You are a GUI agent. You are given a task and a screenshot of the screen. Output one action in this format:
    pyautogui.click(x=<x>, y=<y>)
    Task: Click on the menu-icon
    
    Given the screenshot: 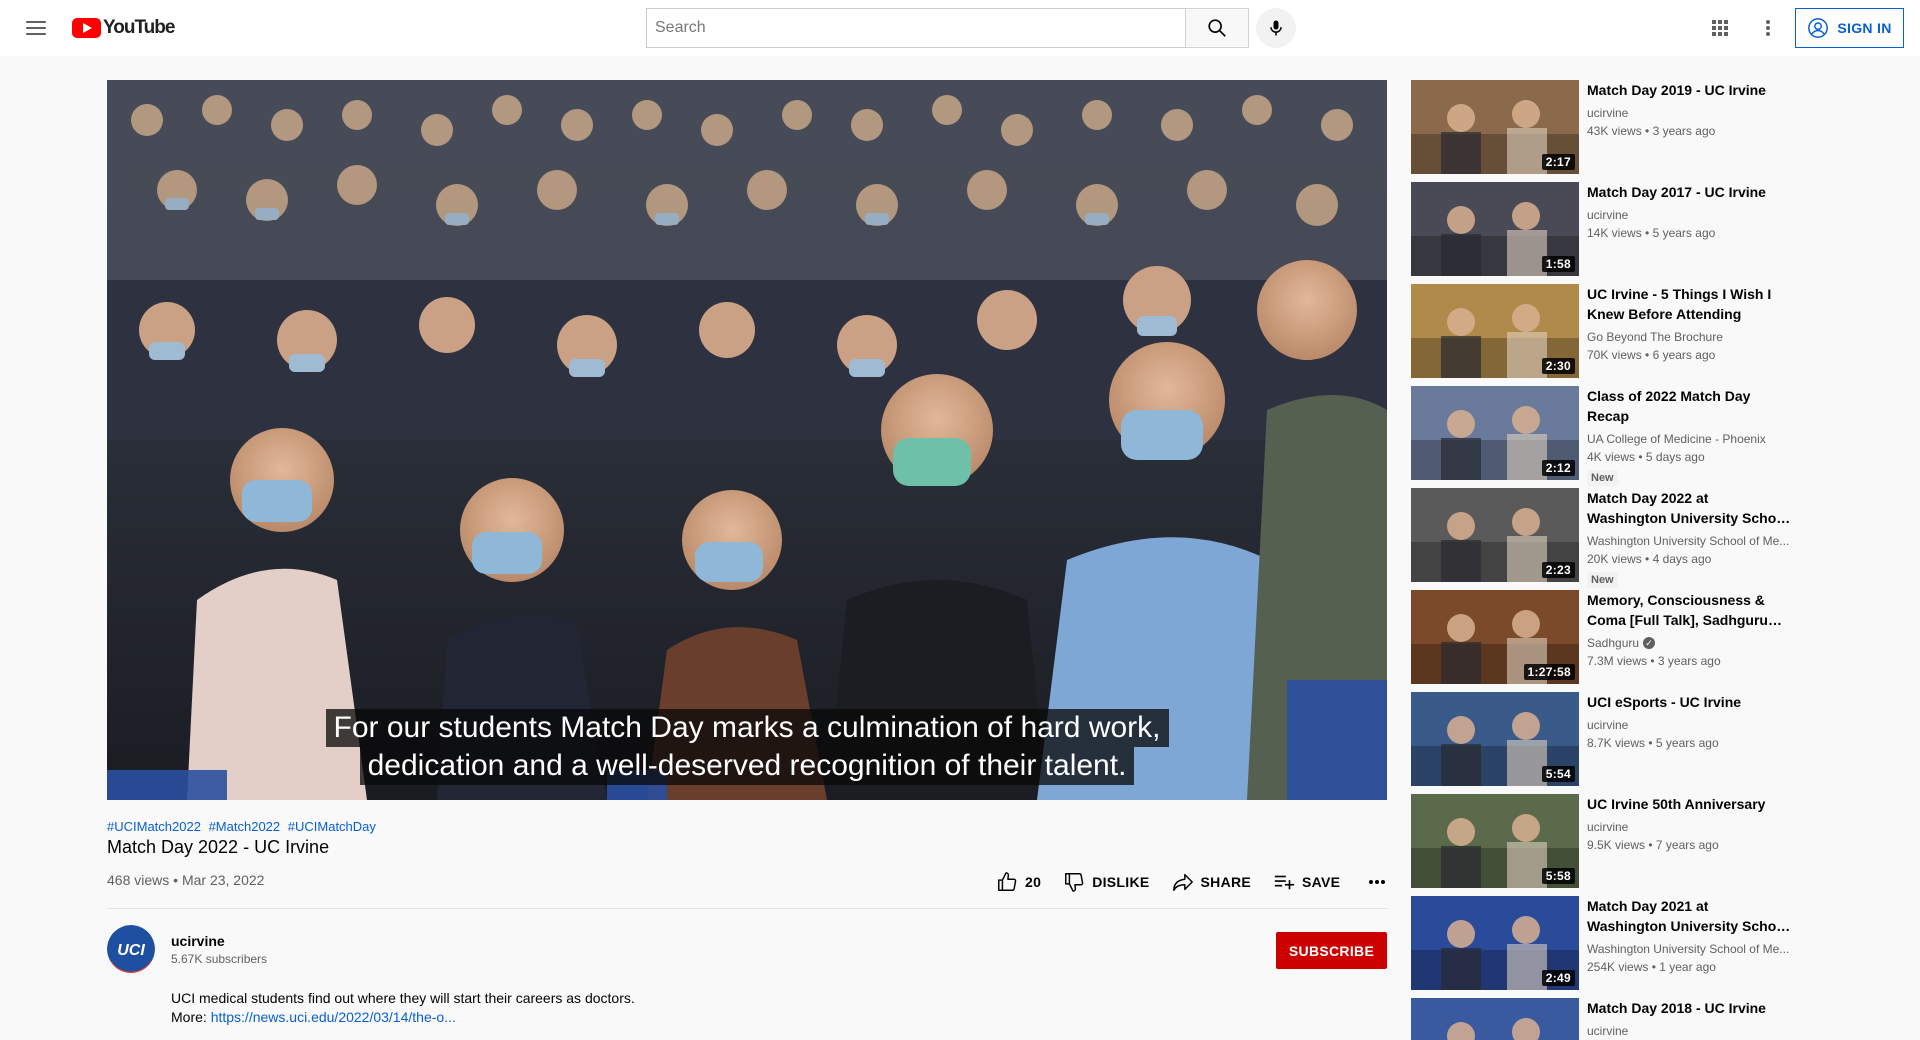 What is the action you would take?
    pyautogui.click(x=36, y=28)
    